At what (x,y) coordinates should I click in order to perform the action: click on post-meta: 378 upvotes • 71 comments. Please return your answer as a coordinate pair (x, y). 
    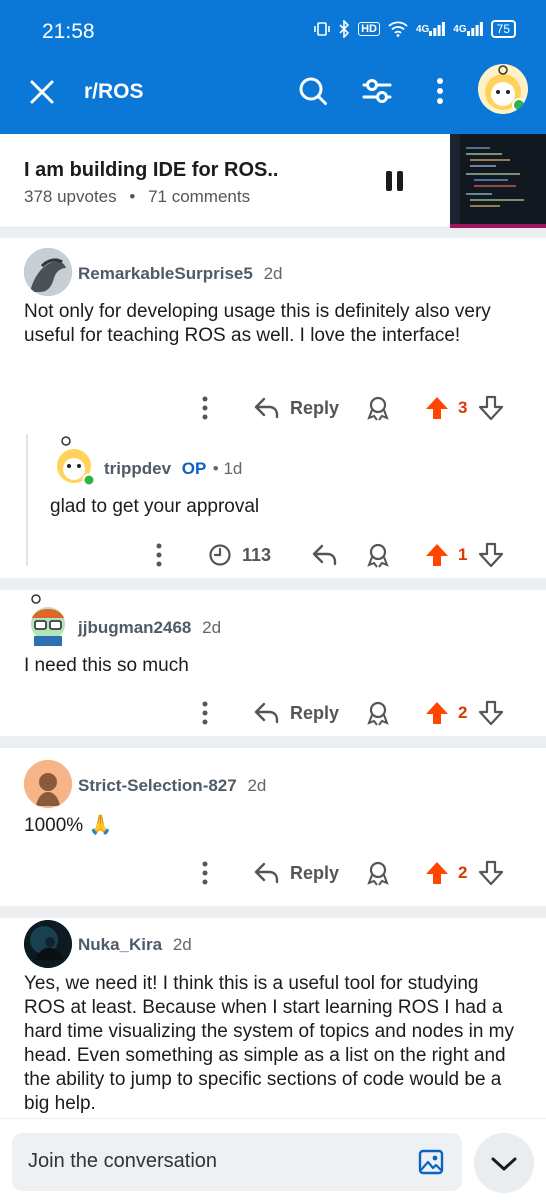
    Looking at the image, I should click on (137, 197).